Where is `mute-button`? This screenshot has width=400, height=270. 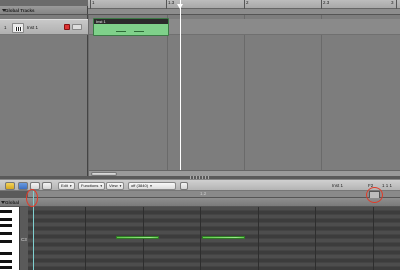 mute-button is located at coordinates (67, 27).